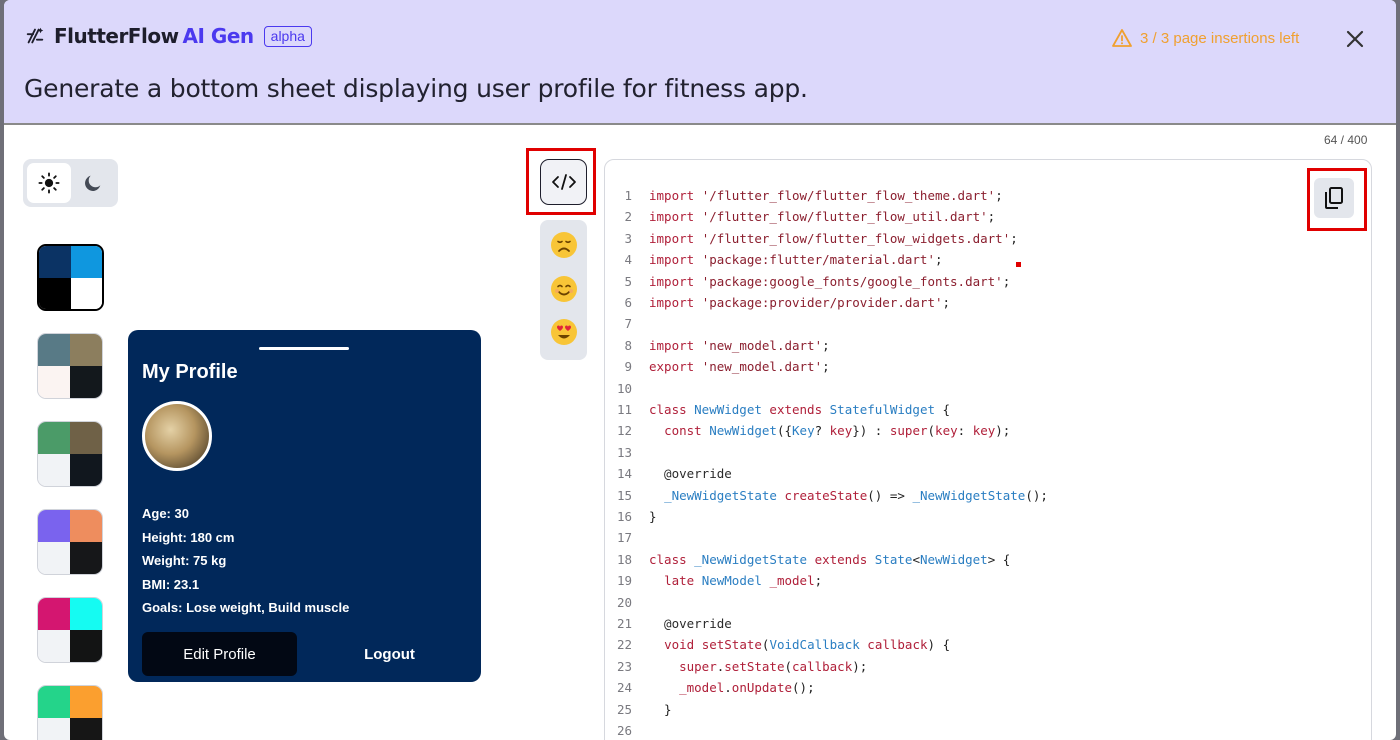  What do you see at coordinates (799, 644) in the screenshot?
I see `code-text: void setState(VoidCallback callback) {` at bounding box center [799, 644].